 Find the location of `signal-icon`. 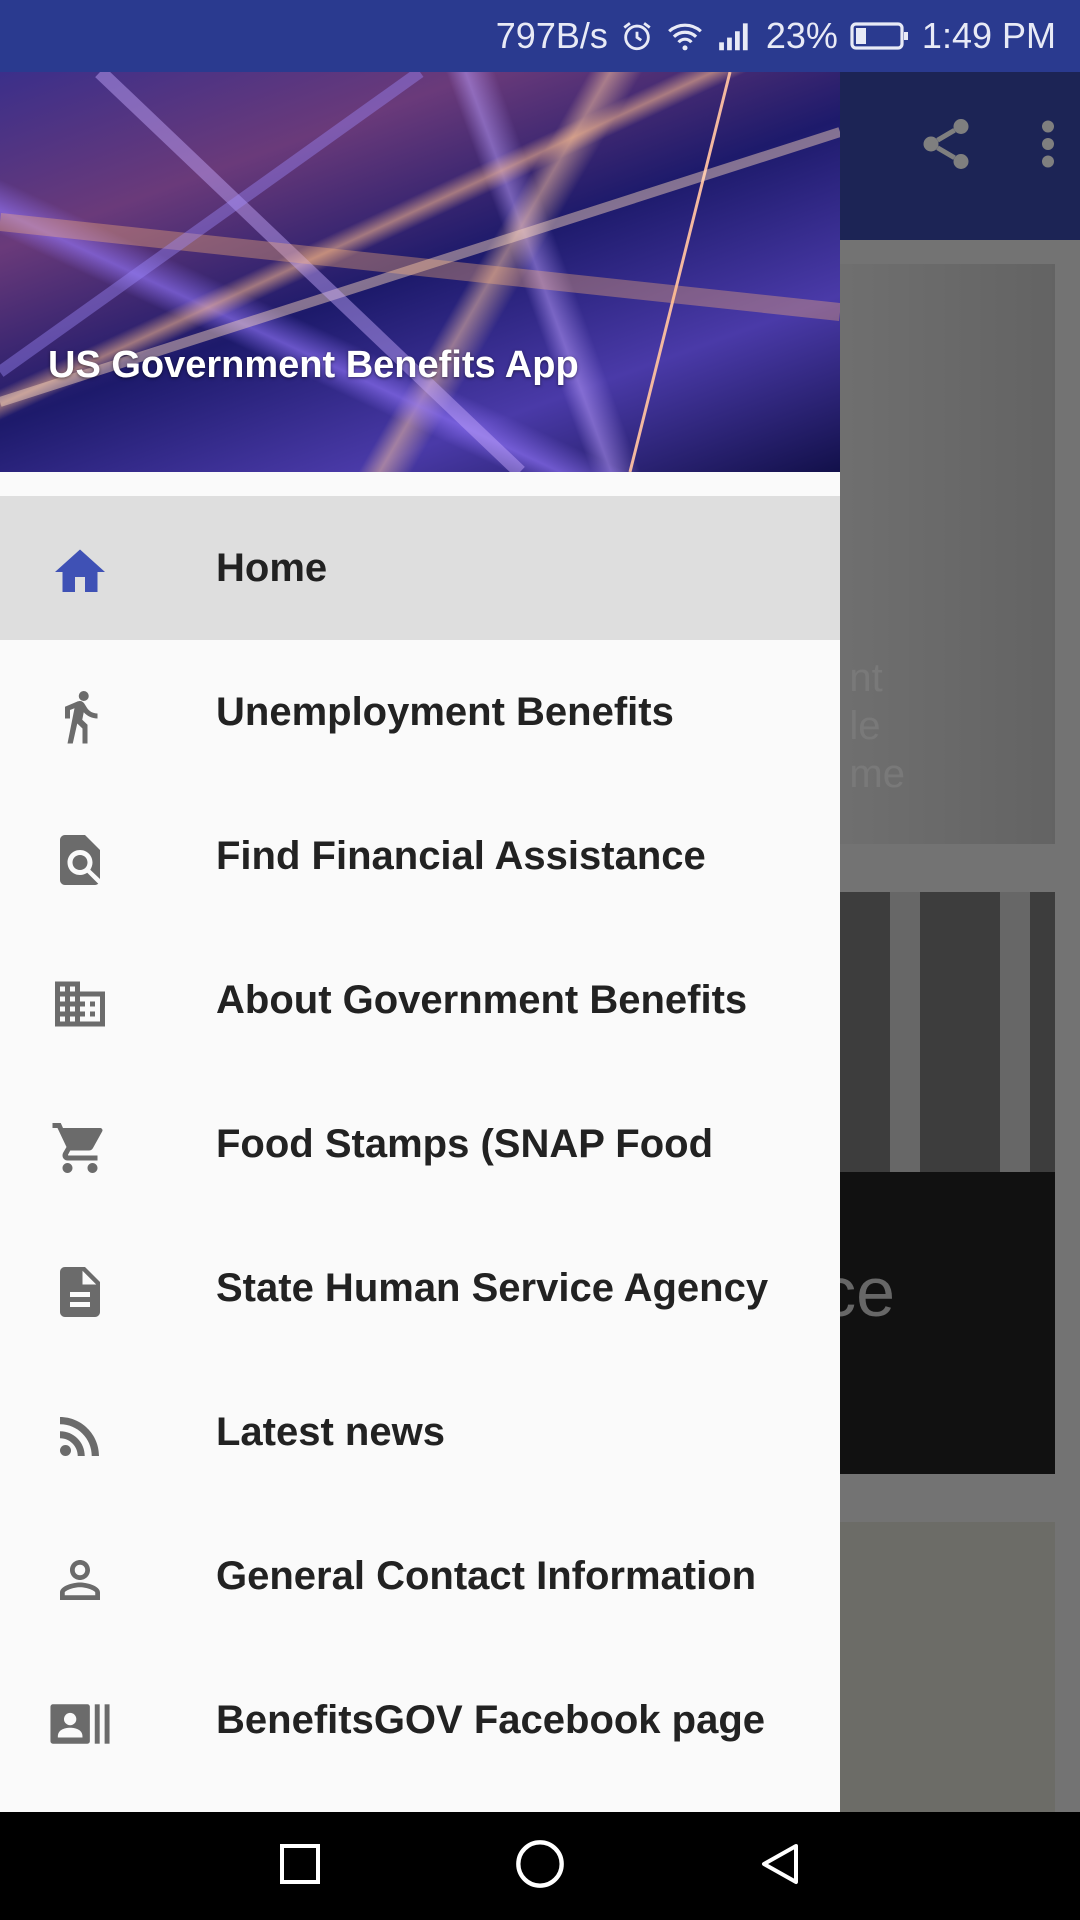

signal-icon is located at coordinates (735, 36).